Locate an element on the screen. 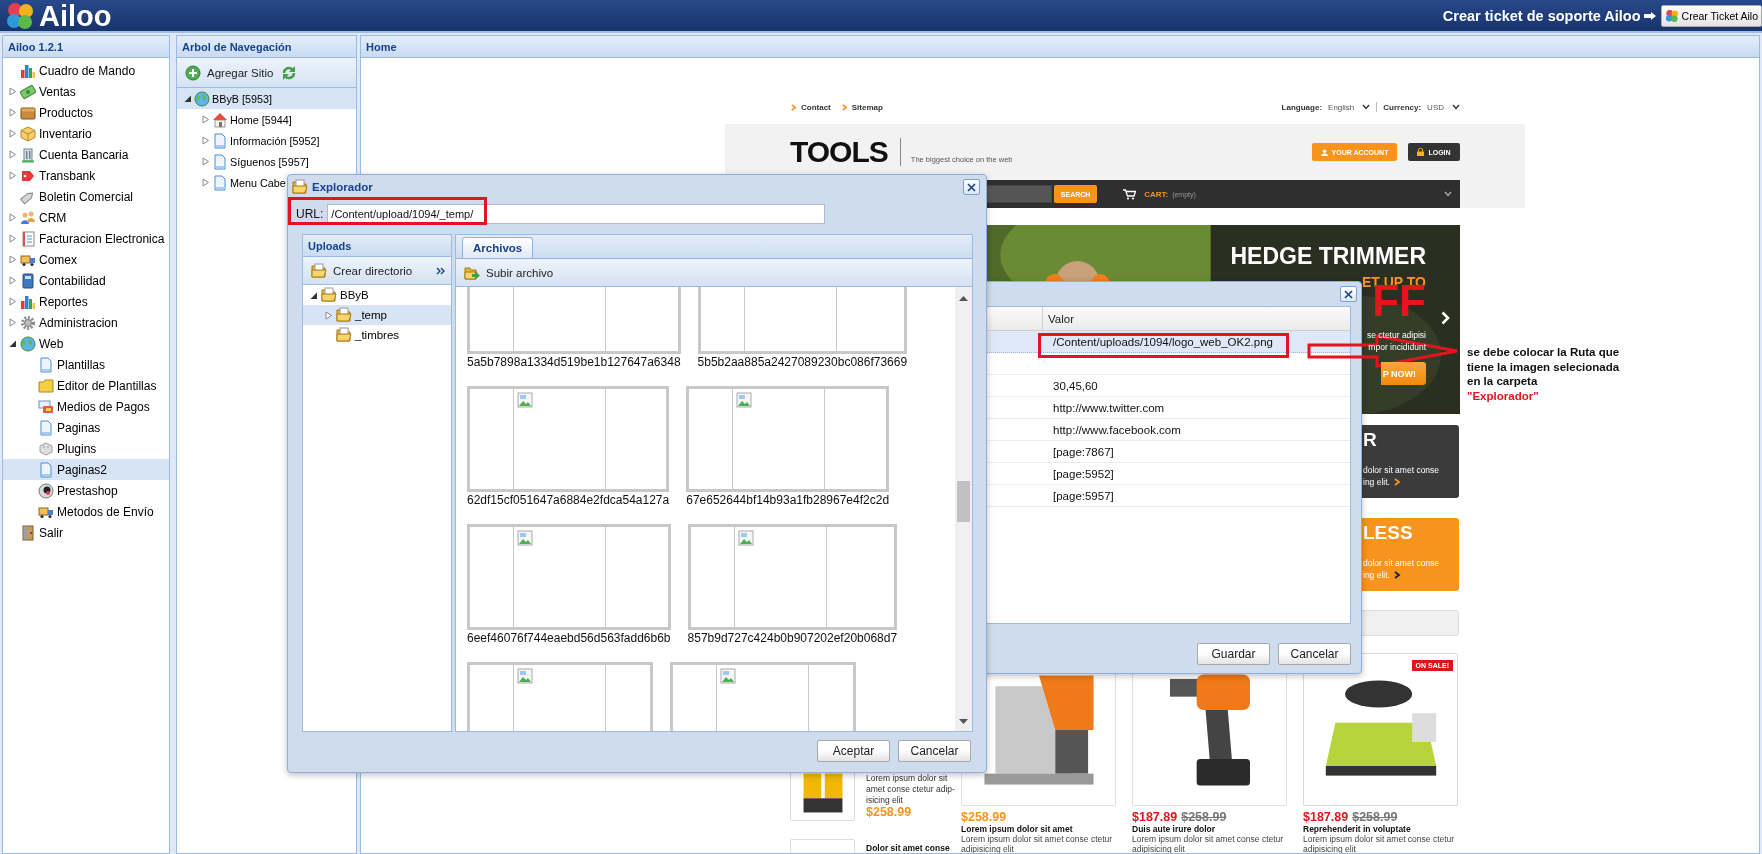  product-name: Reprehenderit in voluptate is located at coordinates (1357, 829).